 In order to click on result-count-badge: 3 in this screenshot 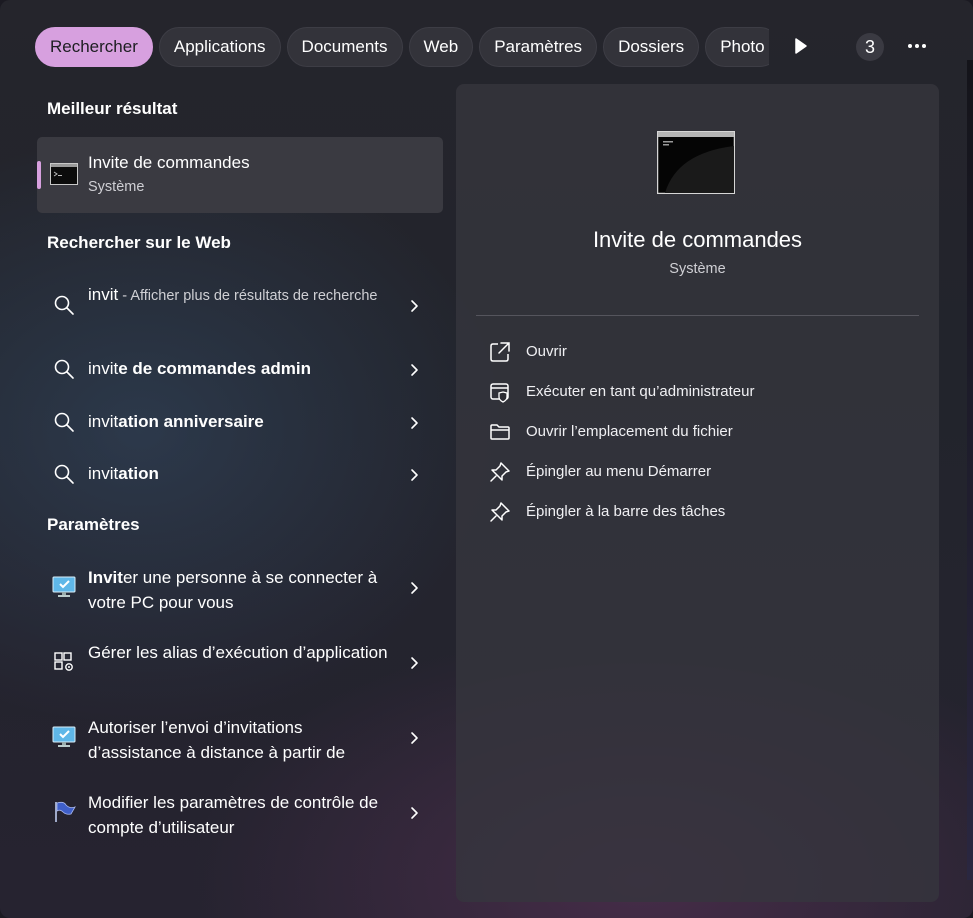, I will do `click(870, 47)`.